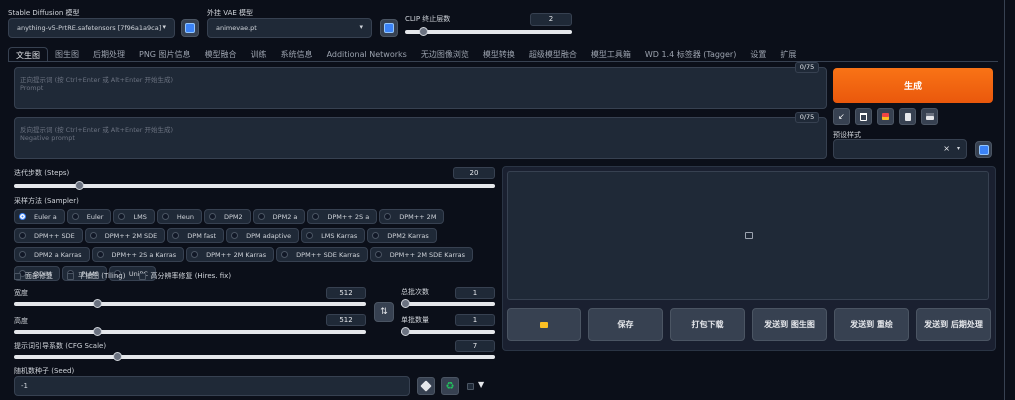 This screenshot has height=400, width=1015. I want to click on sampler-option: Heun, so click(179, 216).